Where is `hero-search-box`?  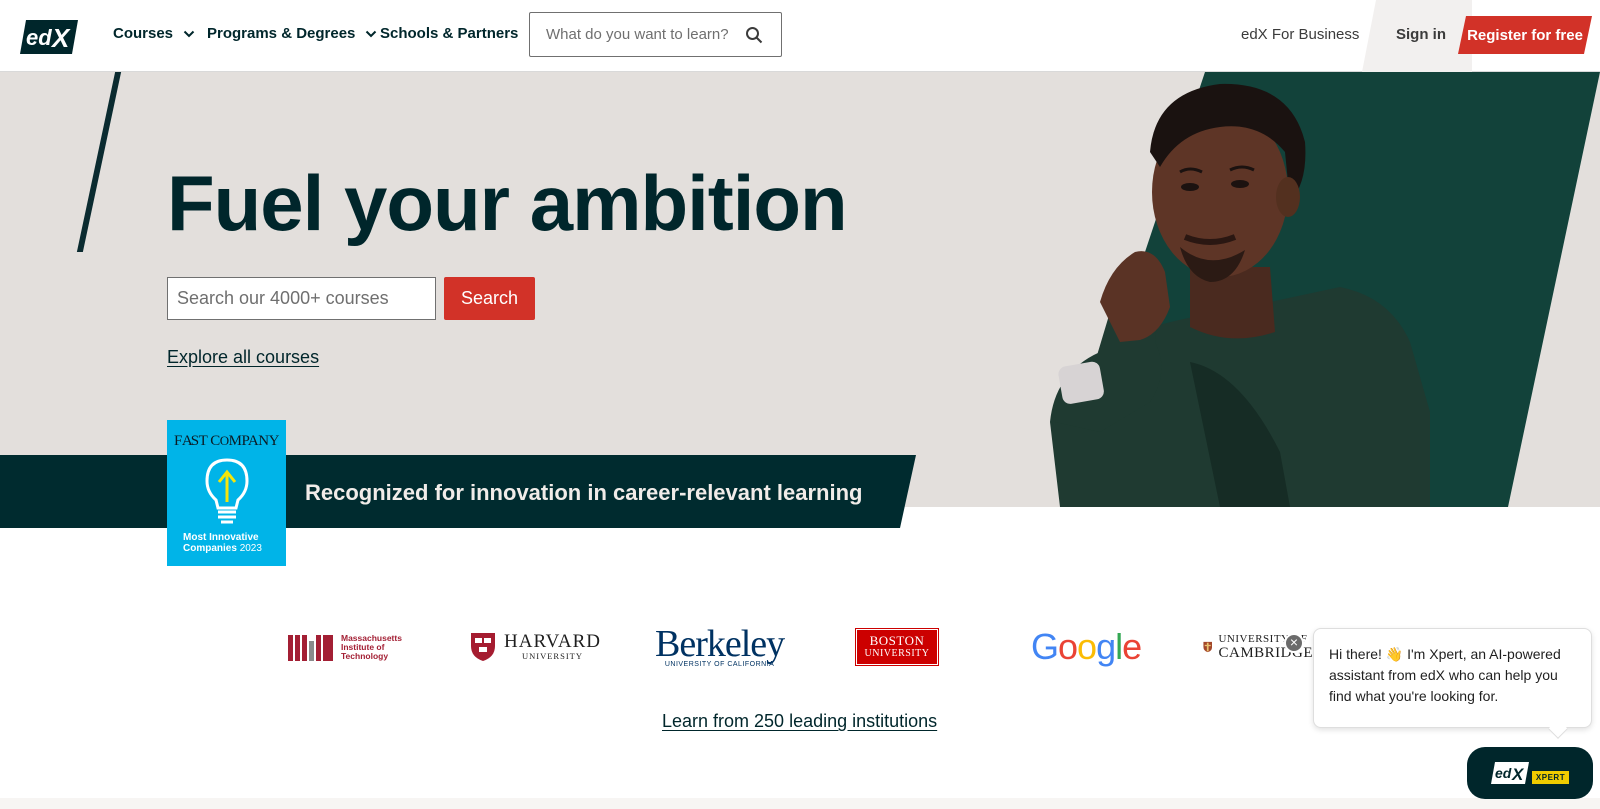
hero-search-box is located at coordinates (301, 298).